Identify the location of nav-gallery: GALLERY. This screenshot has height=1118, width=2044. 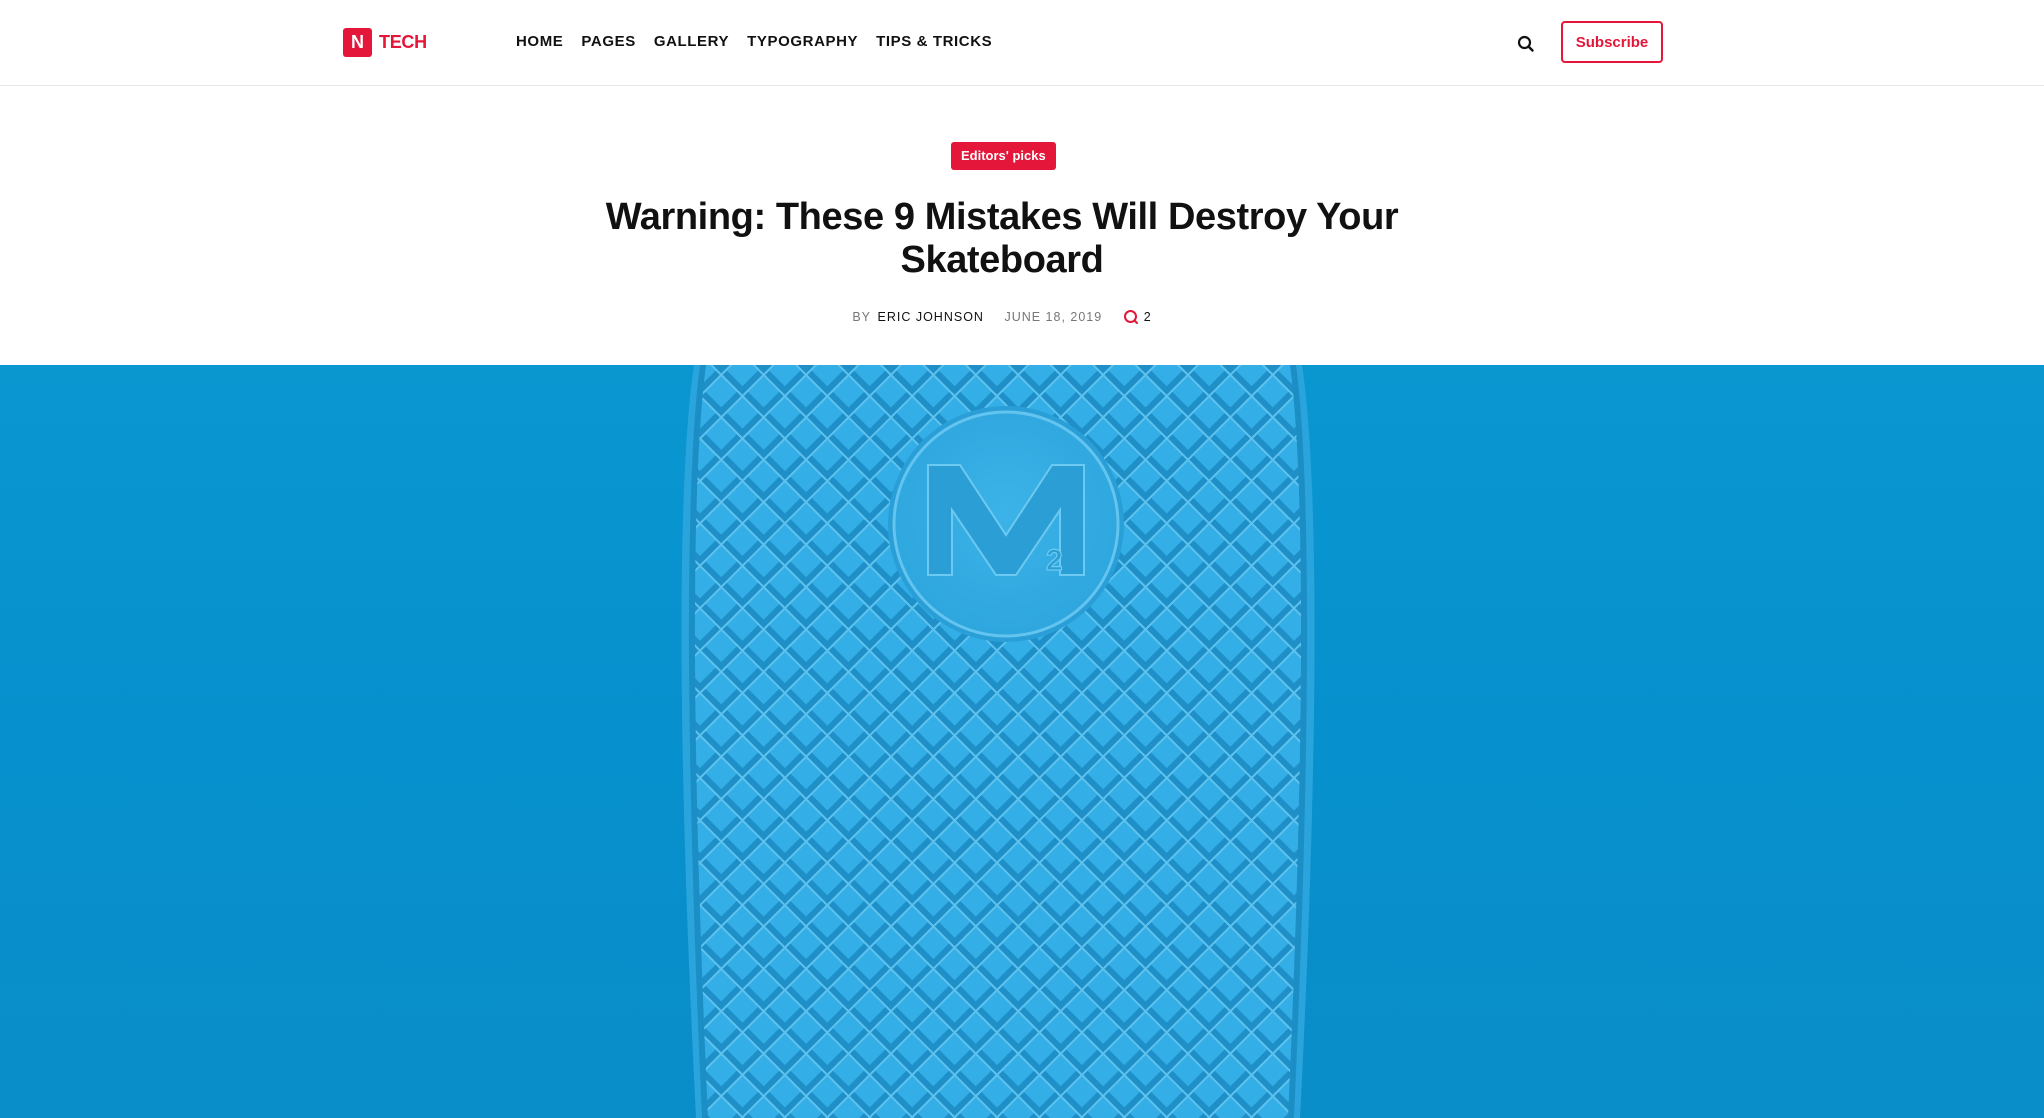
(691, 42).